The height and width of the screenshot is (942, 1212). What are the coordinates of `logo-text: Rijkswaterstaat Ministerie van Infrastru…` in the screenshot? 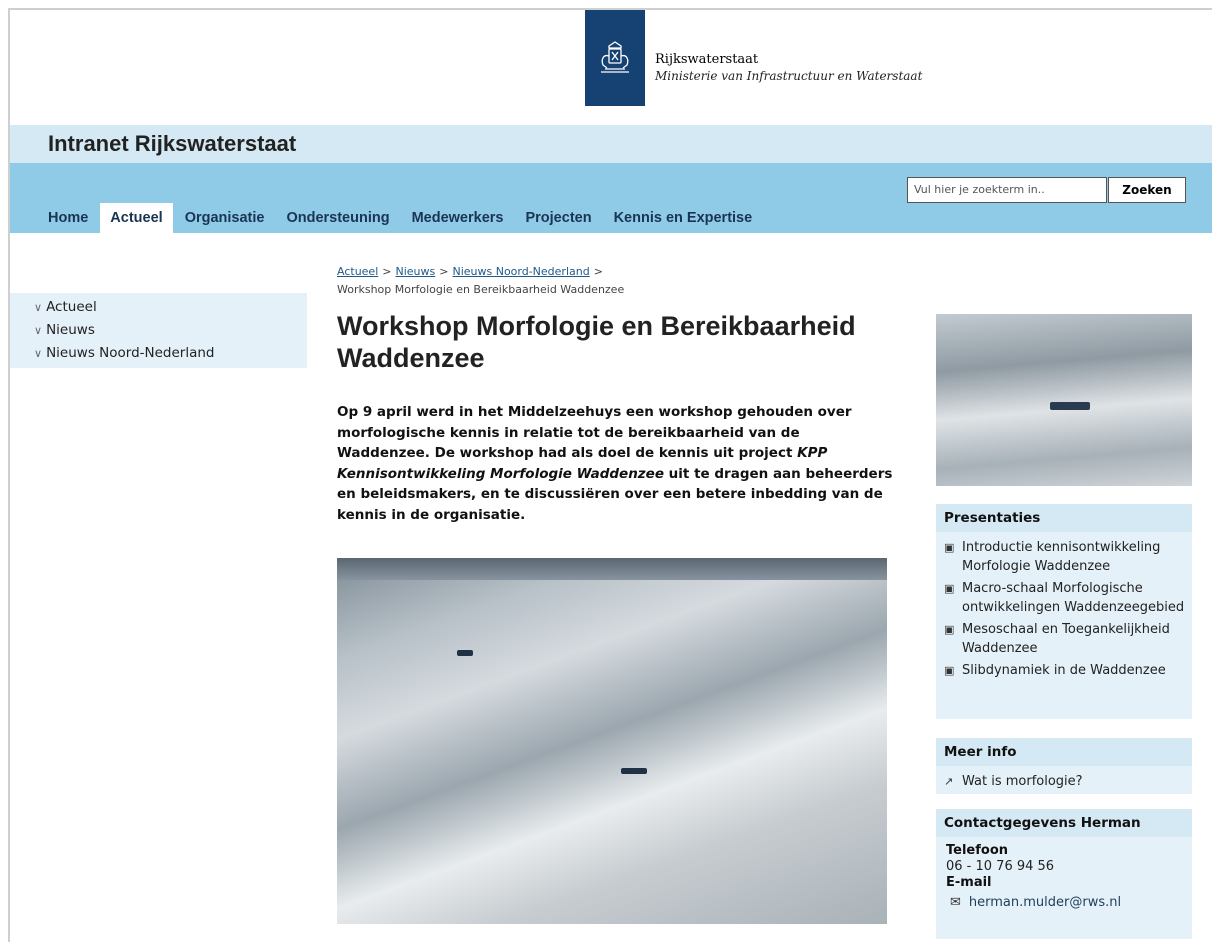 It's located at (788, 68).